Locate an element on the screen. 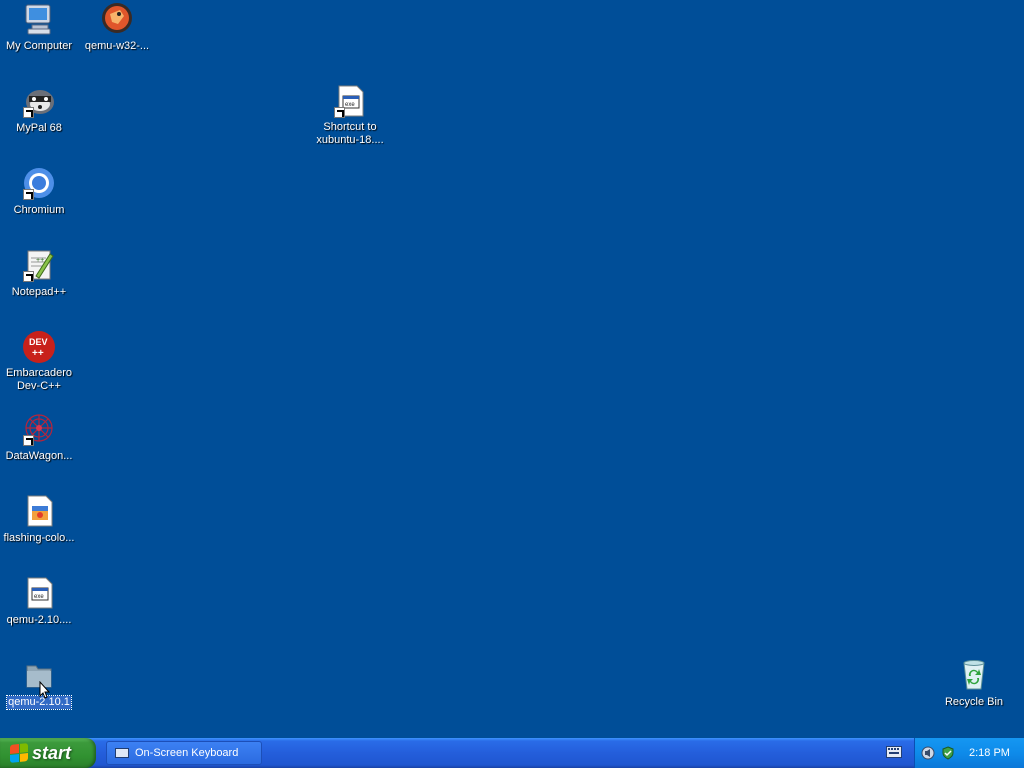 This screenshot has width=1024, height=768. keyboard-layout-icon is located at coordinates (894, 752).